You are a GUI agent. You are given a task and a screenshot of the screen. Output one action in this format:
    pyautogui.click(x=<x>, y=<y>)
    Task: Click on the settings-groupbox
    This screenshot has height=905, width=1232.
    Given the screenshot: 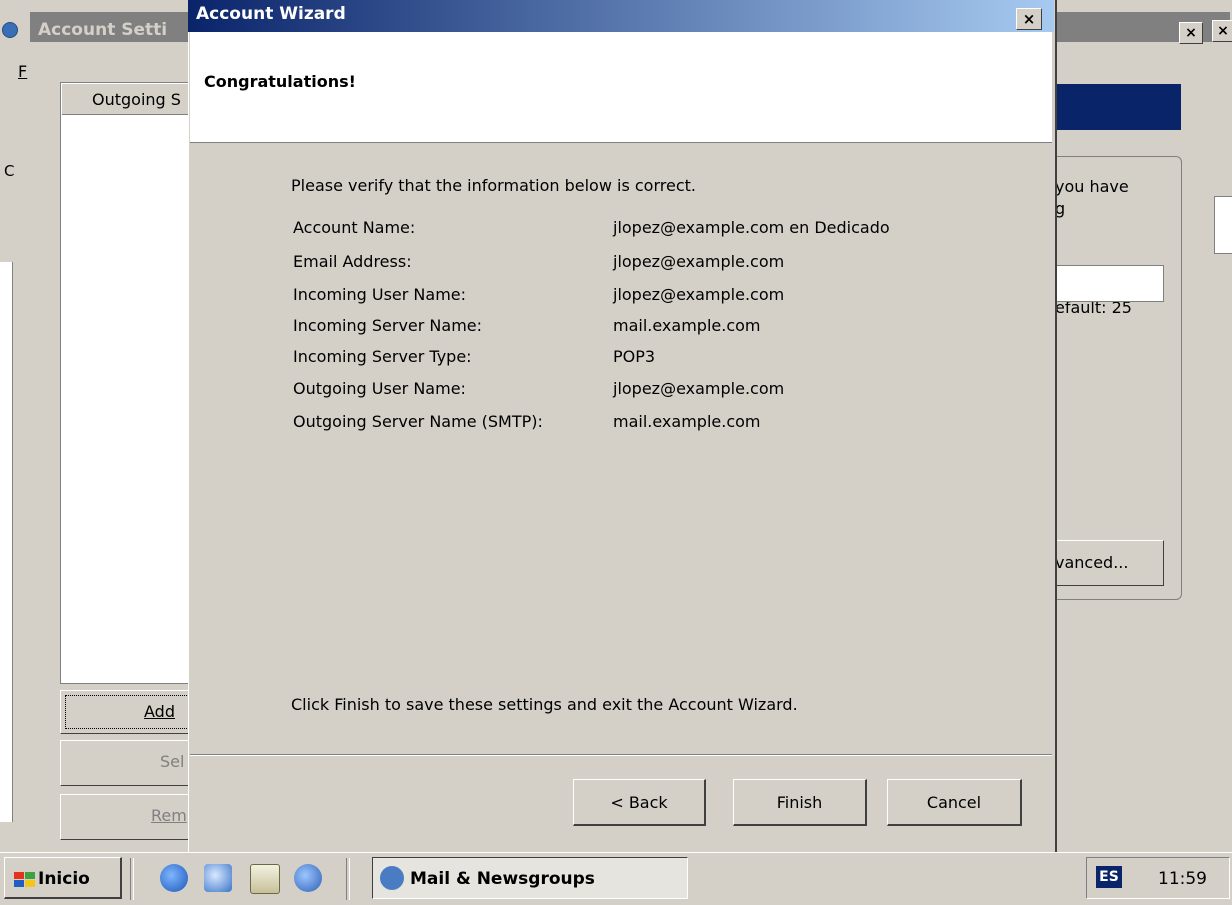 What is the action you would take?
    pyautogui.click(x=1111, y=378)
    